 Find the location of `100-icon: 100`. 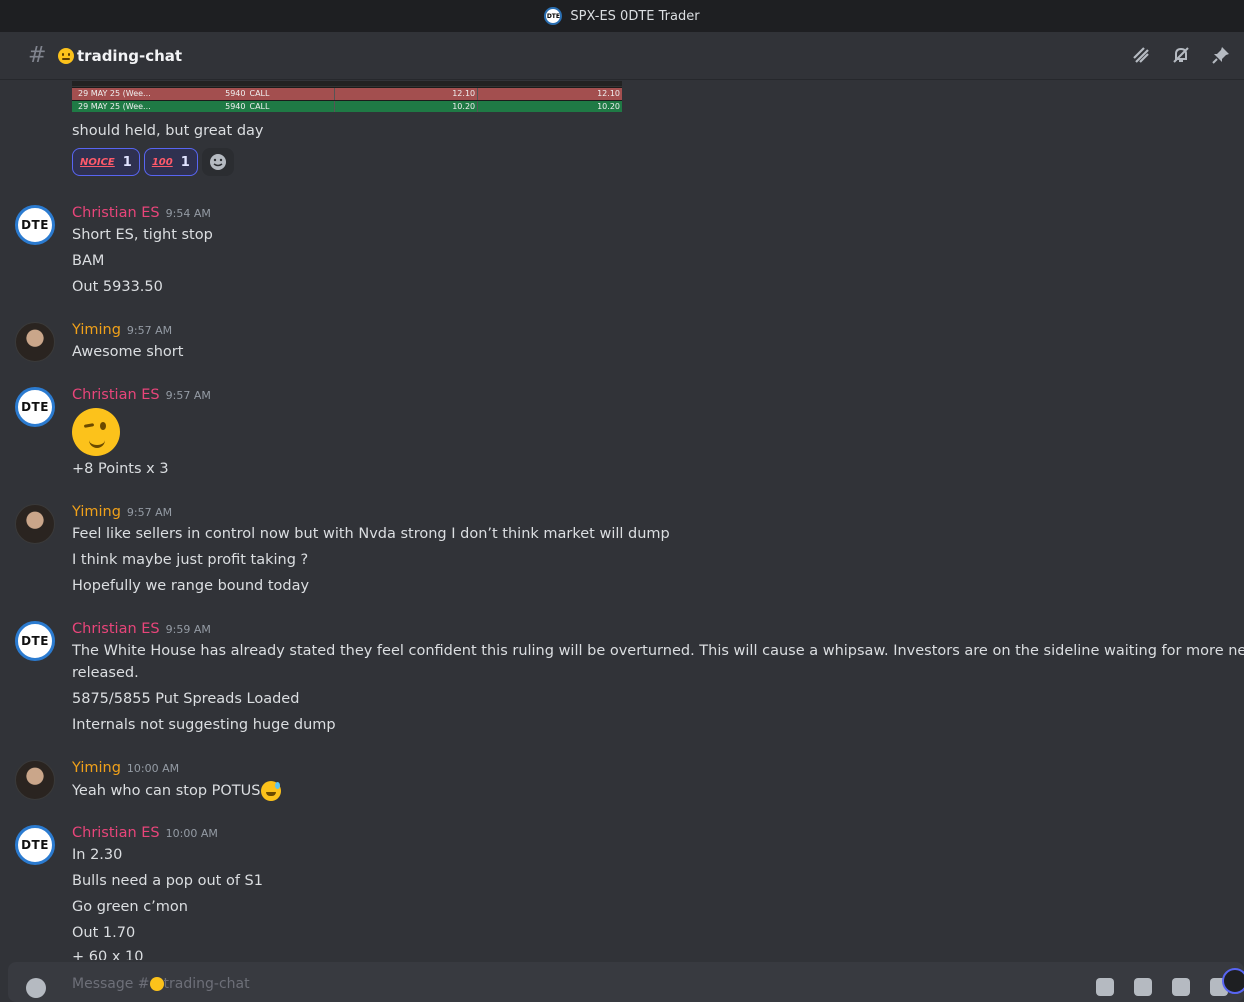

100-icon: 100 is located at coordinates (162, 162).